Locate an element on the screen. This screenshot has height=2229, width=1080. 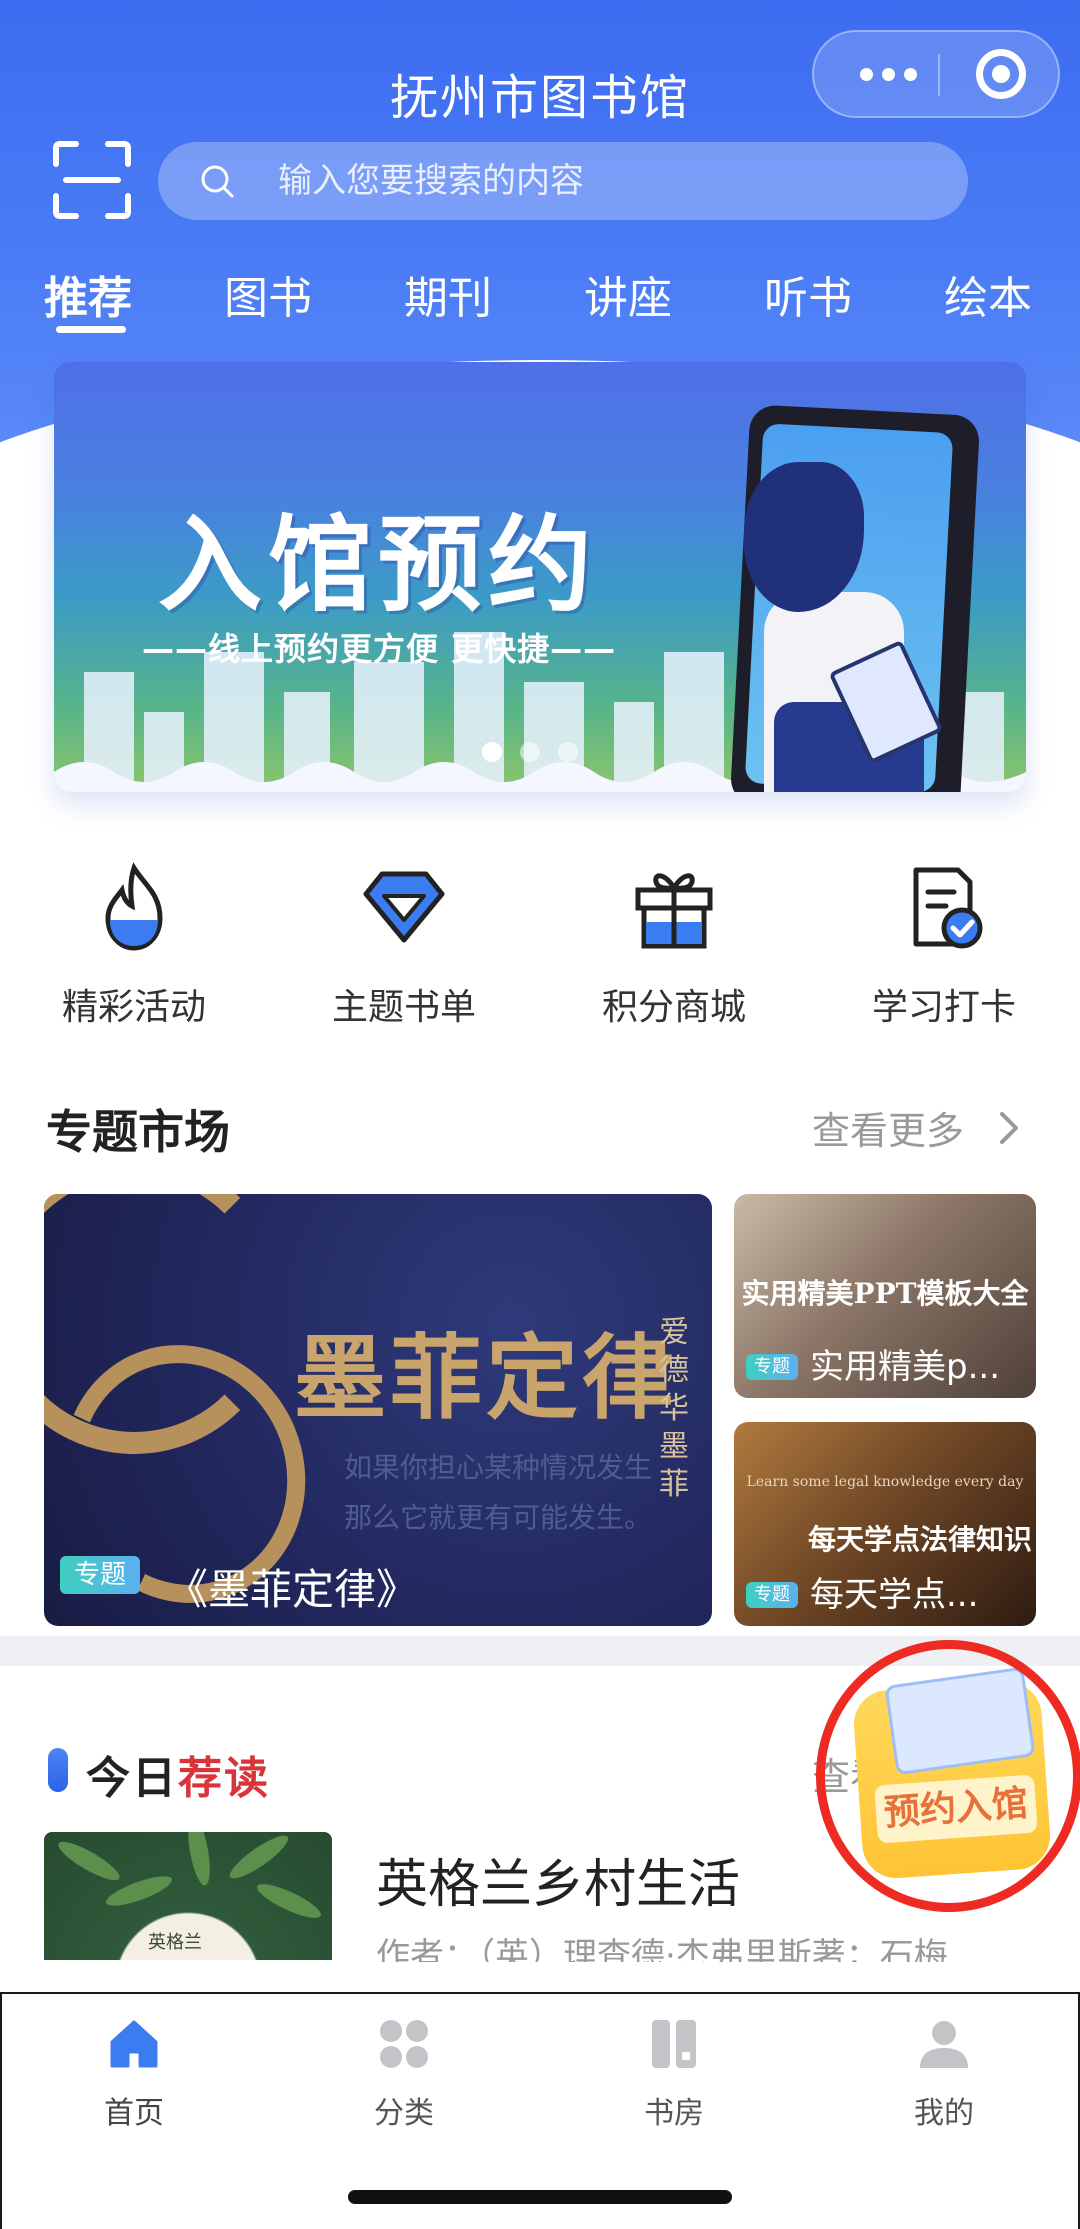
entry-label: 精彩活动 is located at coordinates (133, 1007).